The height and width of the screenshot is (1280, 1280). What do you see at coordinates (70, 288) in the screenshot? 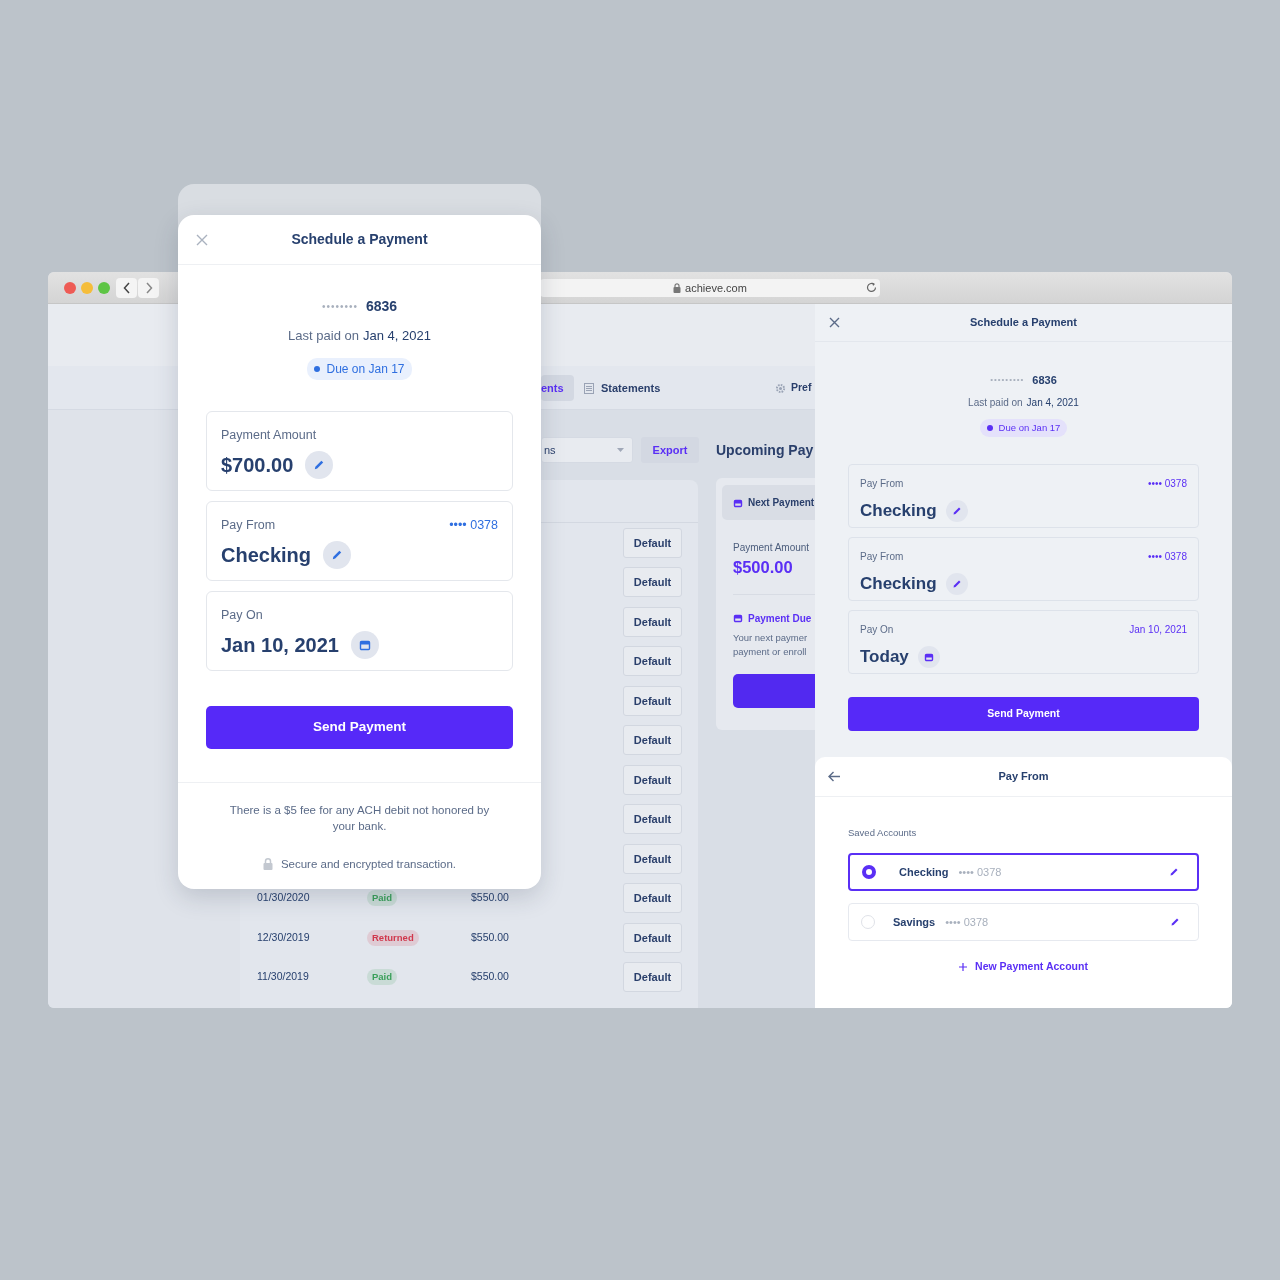
I see `window-control` at bounding box center [70, 288].